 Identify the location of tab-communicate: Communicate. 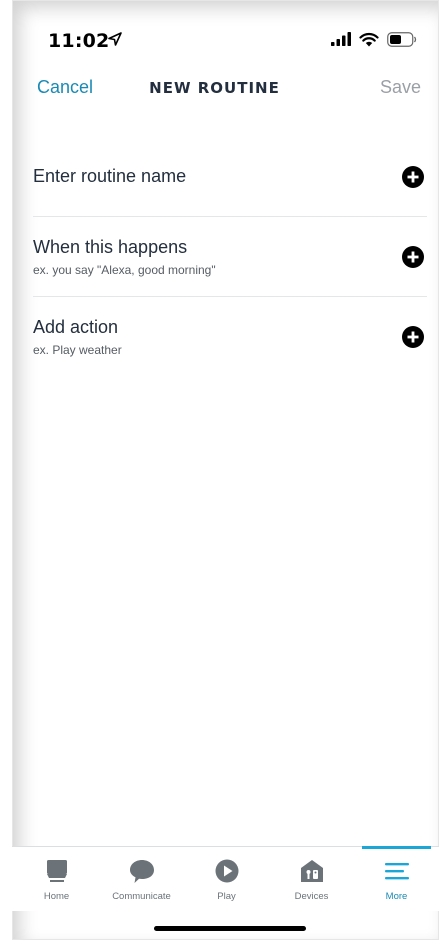
(141, 879).